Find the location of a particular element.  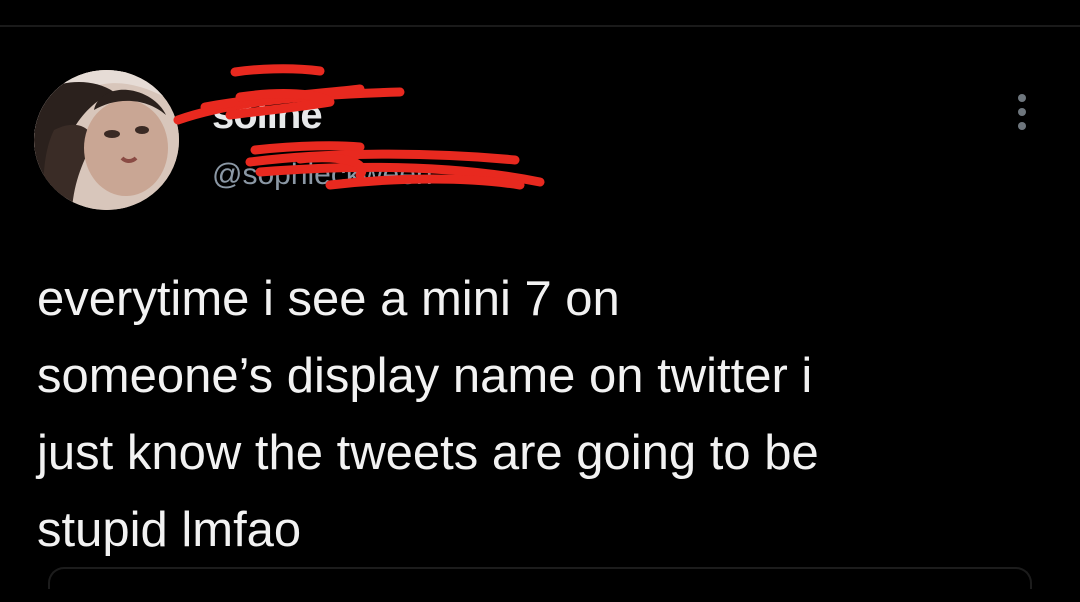

tweet-text-line: someone’s display name on twitter i is located at coordinates (425, 376).